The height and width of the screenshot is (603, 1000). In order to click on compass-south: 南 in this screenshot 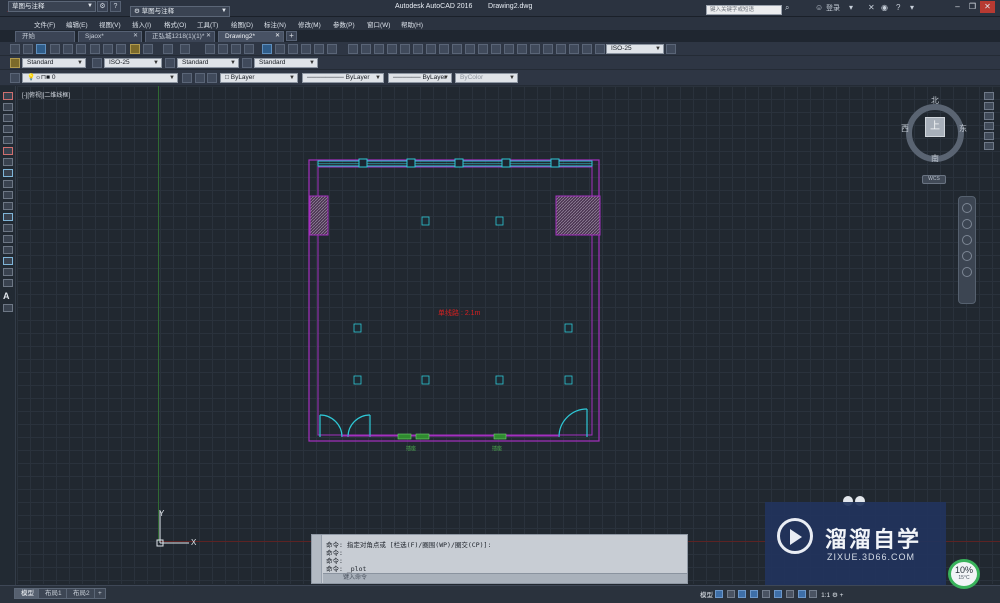, I will do `click(935, 158)`.